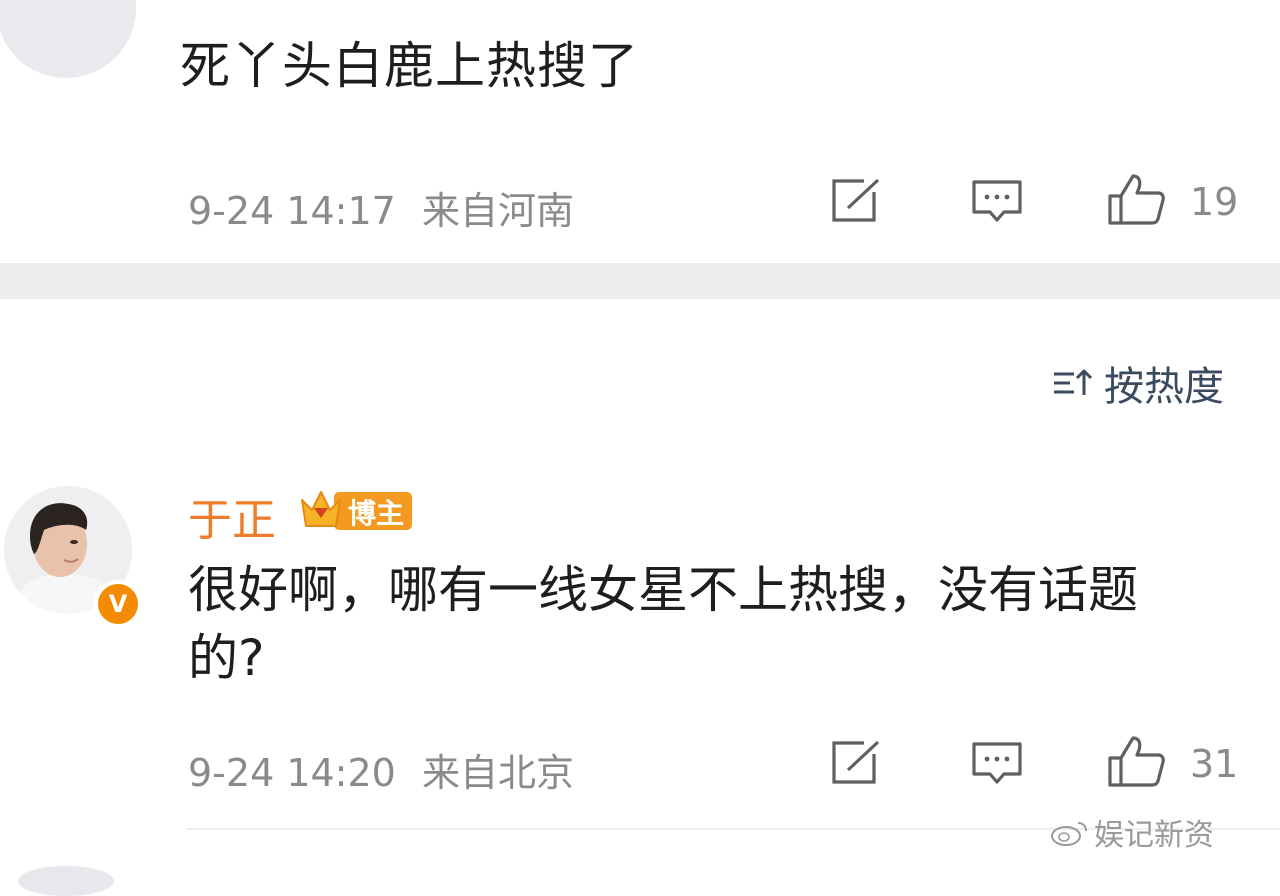 This screenshot has width=1280, height=896. Describe the element at coordinates (376, 513) in the screenshot. I see `blogger-badge-label: 博主` at that location.